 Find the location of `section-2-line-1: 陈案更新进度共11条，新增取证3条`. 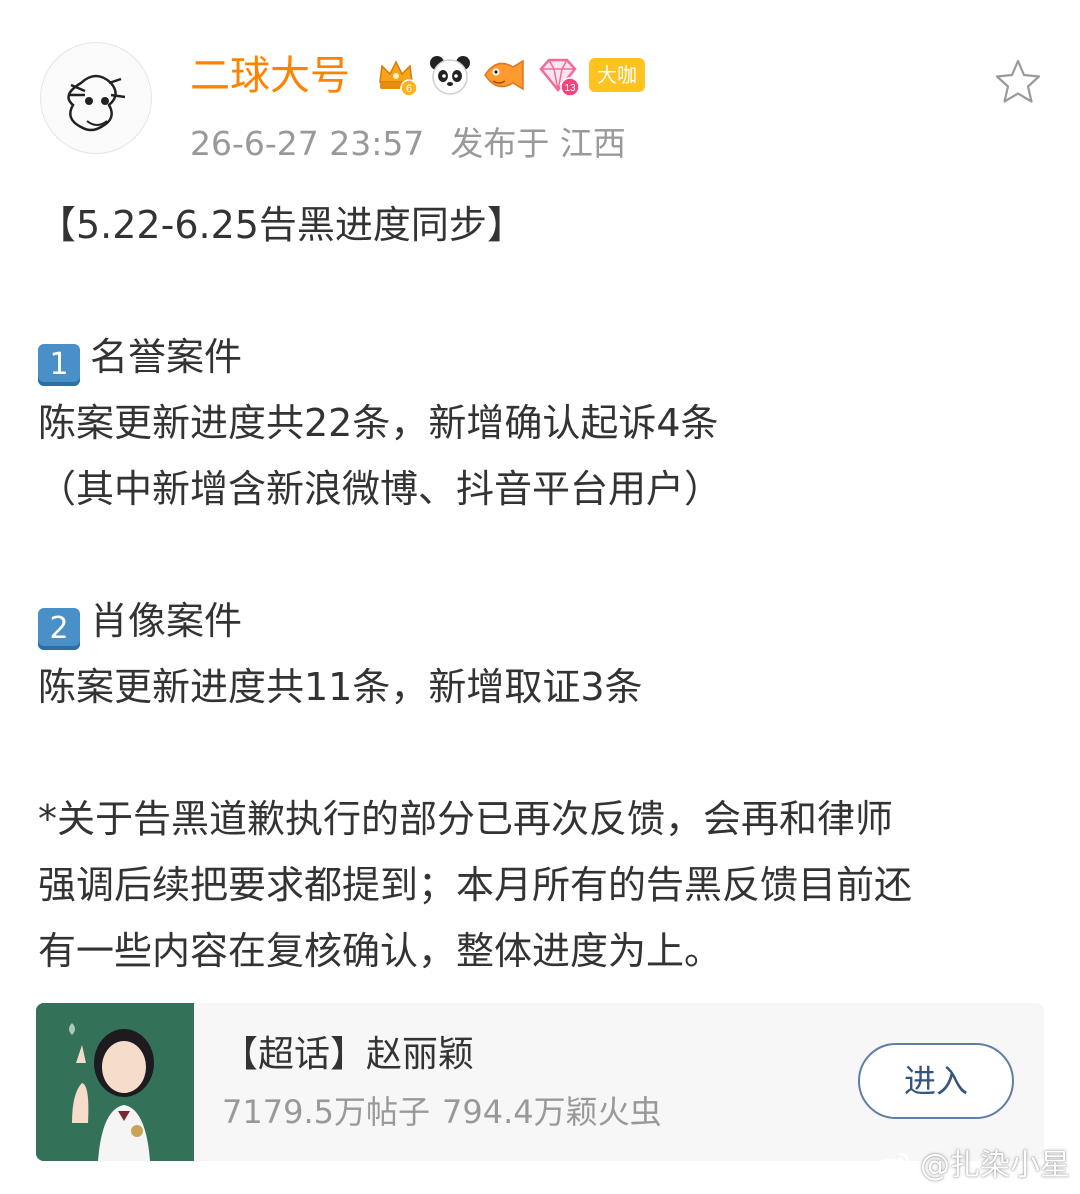

section-2-line-1: 陈案更新进度共11条，新增取证3条 is located at coordinates (340, 687).